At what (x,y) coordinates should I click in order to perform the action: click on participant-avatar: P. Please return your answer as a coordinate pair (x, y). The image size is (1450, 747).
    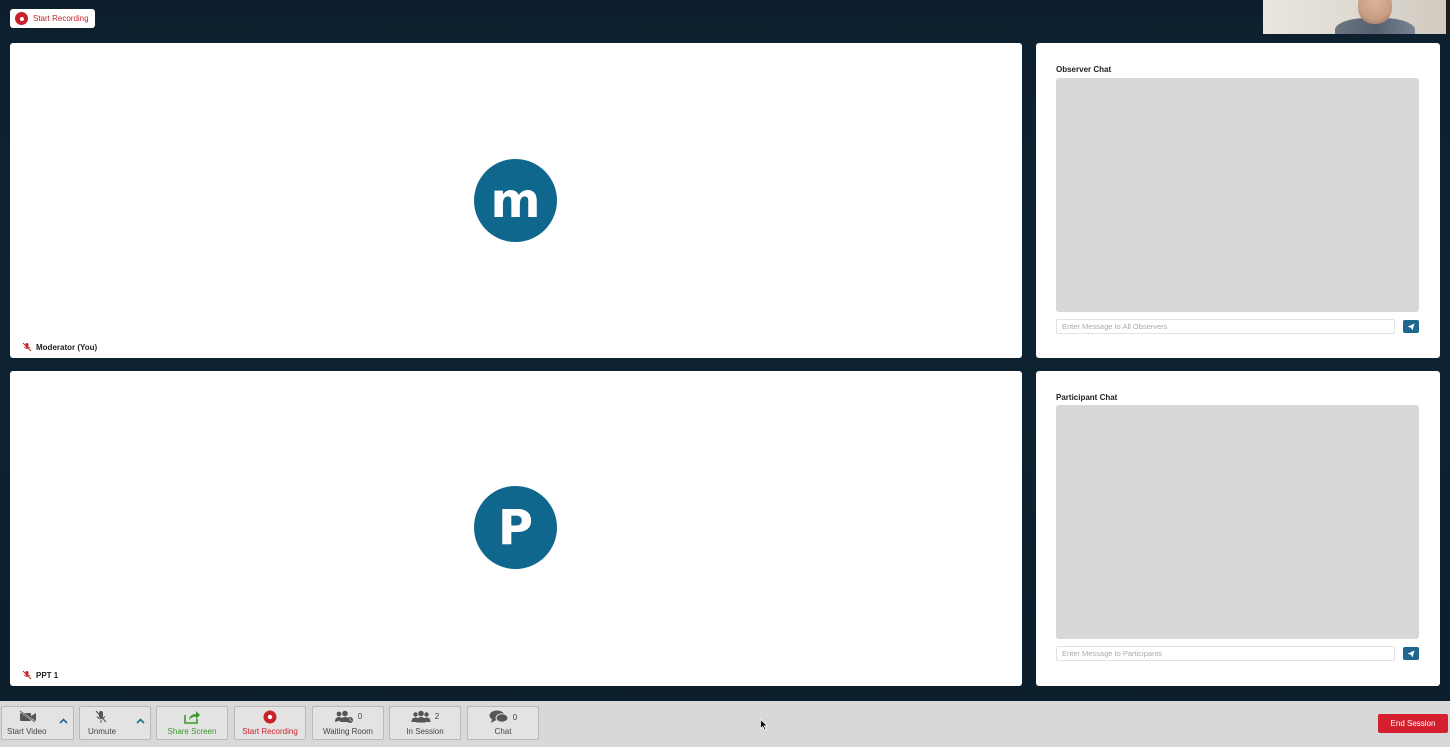
    Looking at the image, I should click on (515, 527).